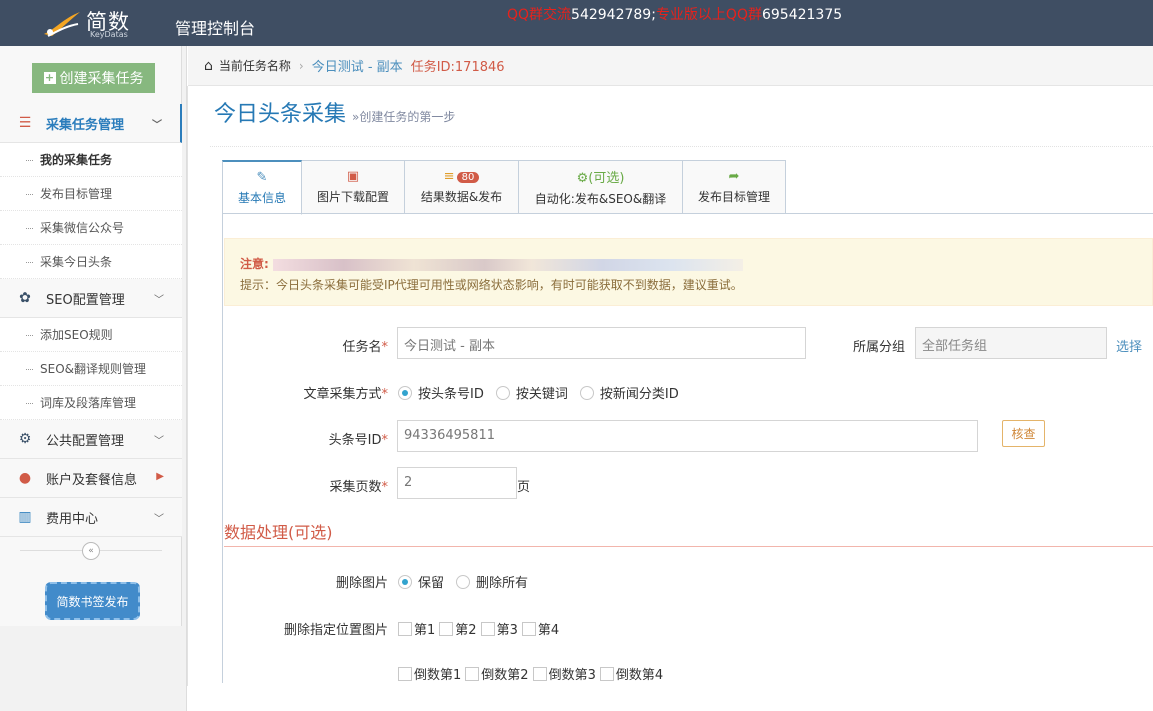  I want to click on sidebar-item-label: 词库及段落库管理, so click(88, 403).